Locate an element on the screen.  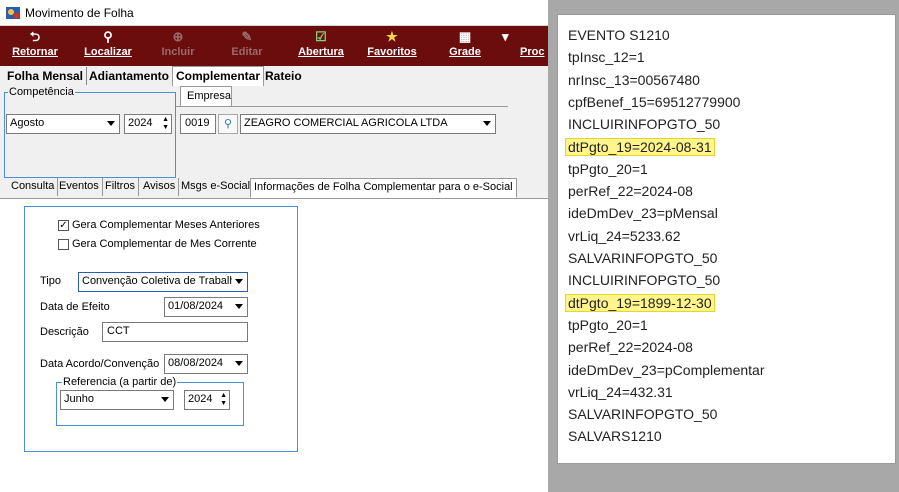
edit-icon: ✎ is located at coordinates (247, 36).